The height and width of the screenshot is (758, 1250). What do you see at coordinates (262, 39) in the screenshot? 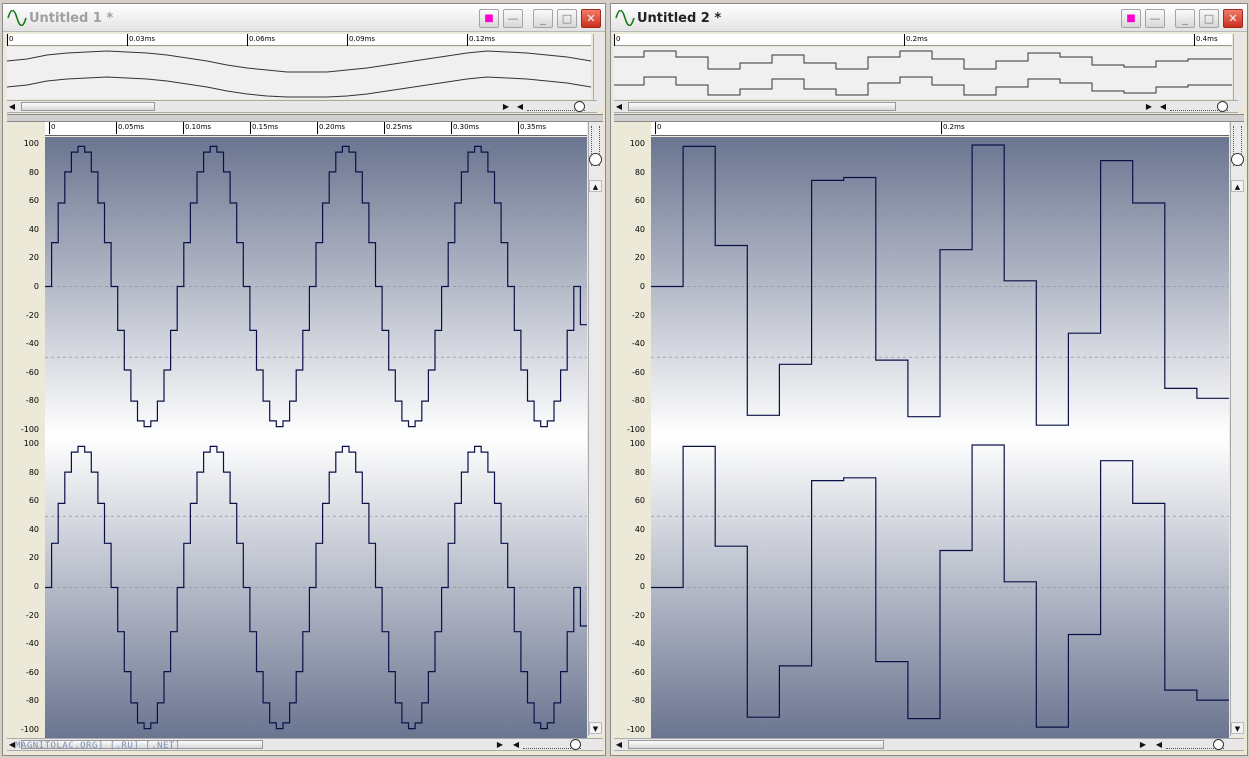
I see `overview-tick-label: 0.06ms` at bounding box center [262, 39].